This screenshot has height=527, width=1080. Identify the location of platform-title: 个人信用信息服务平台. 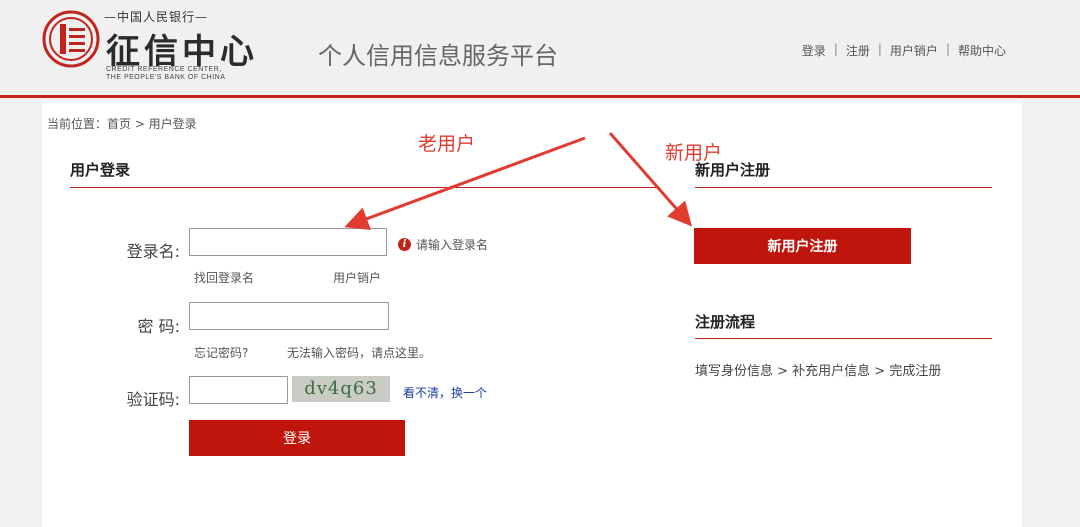
(438, 56).